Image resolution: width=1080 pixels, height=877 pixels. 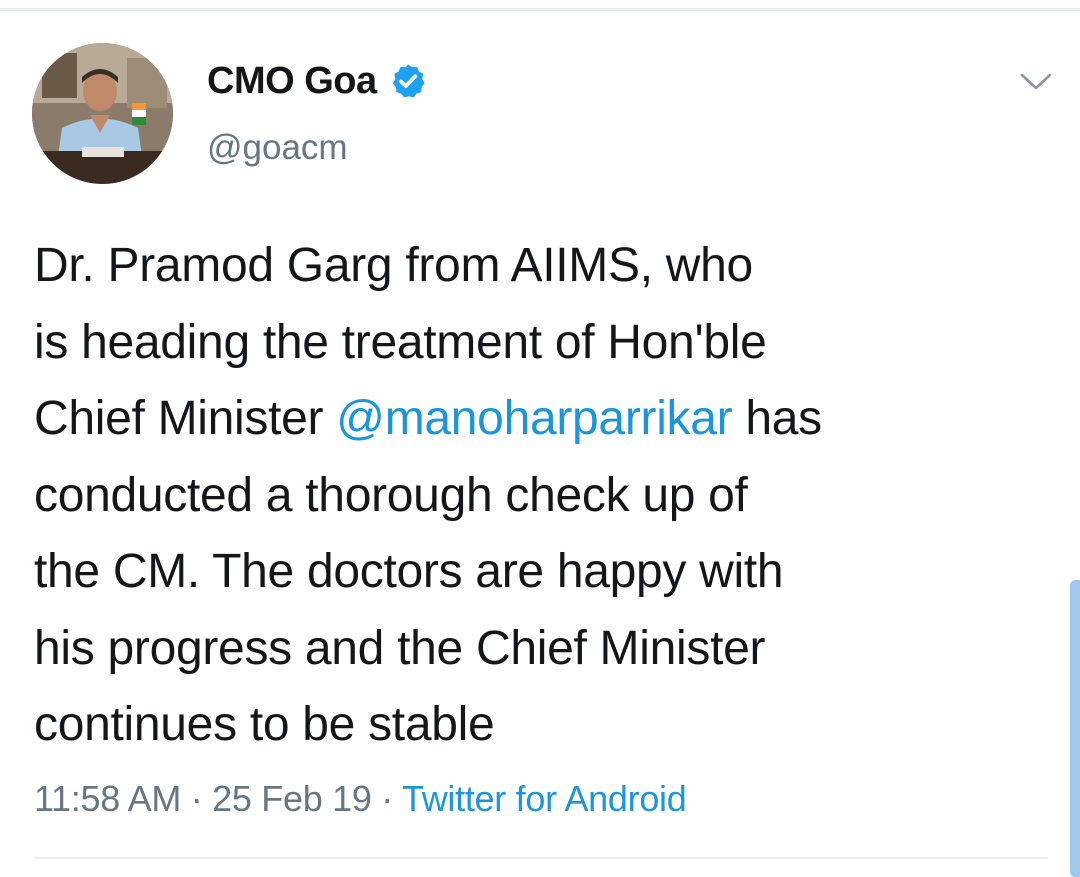 I want to click on author-handle: @goacm, so click(x=277, y=148).